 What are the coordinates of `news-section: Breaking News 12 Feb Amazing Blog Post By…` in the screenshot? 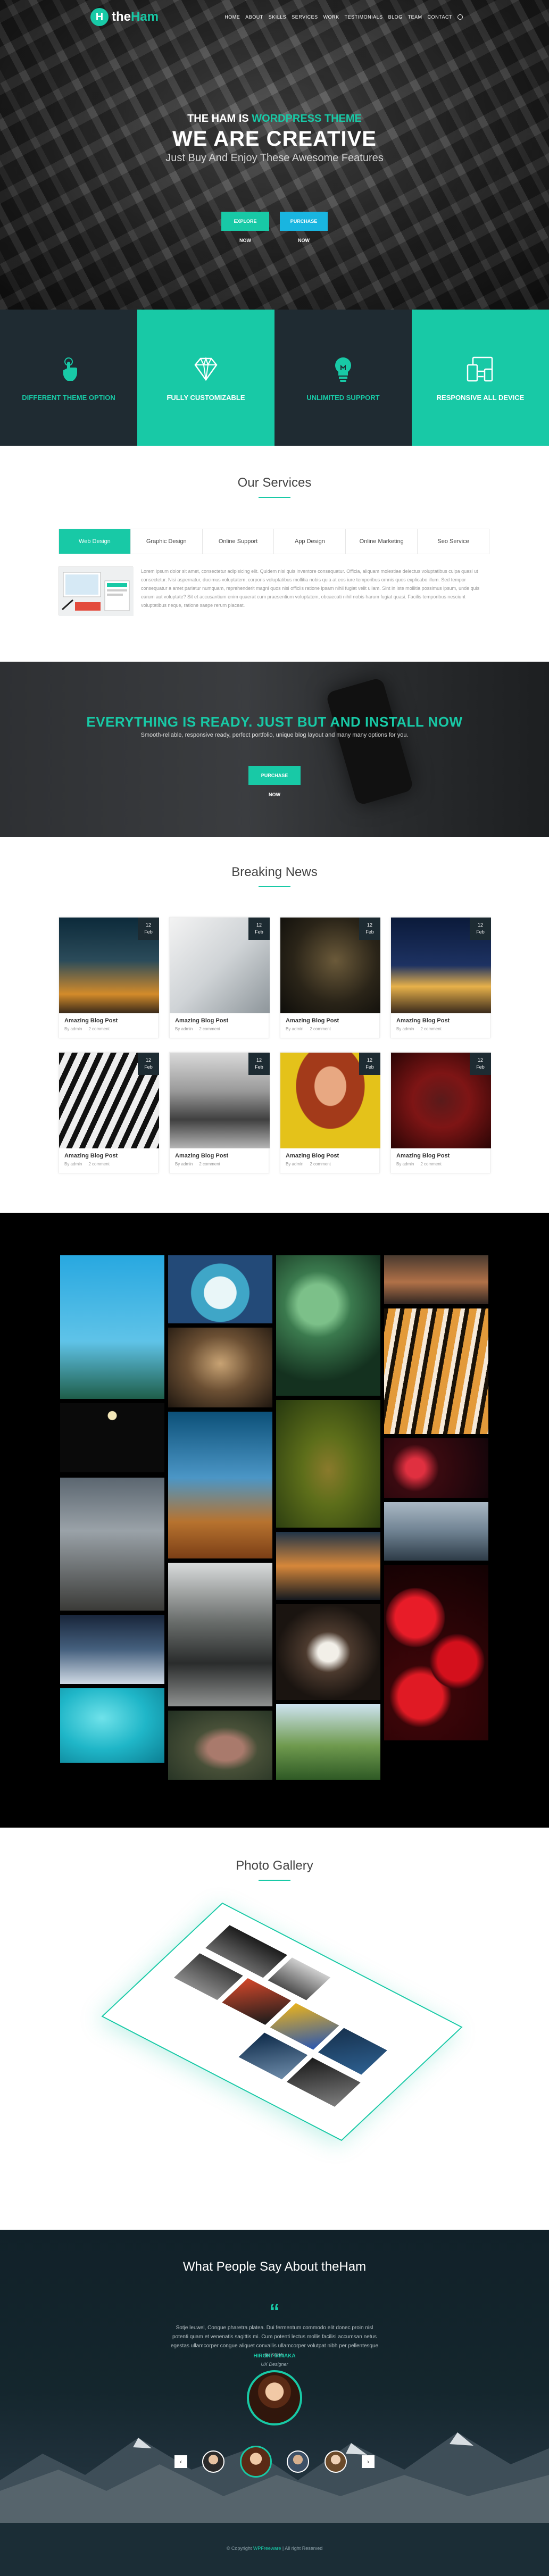 It's located at (274, 1025).